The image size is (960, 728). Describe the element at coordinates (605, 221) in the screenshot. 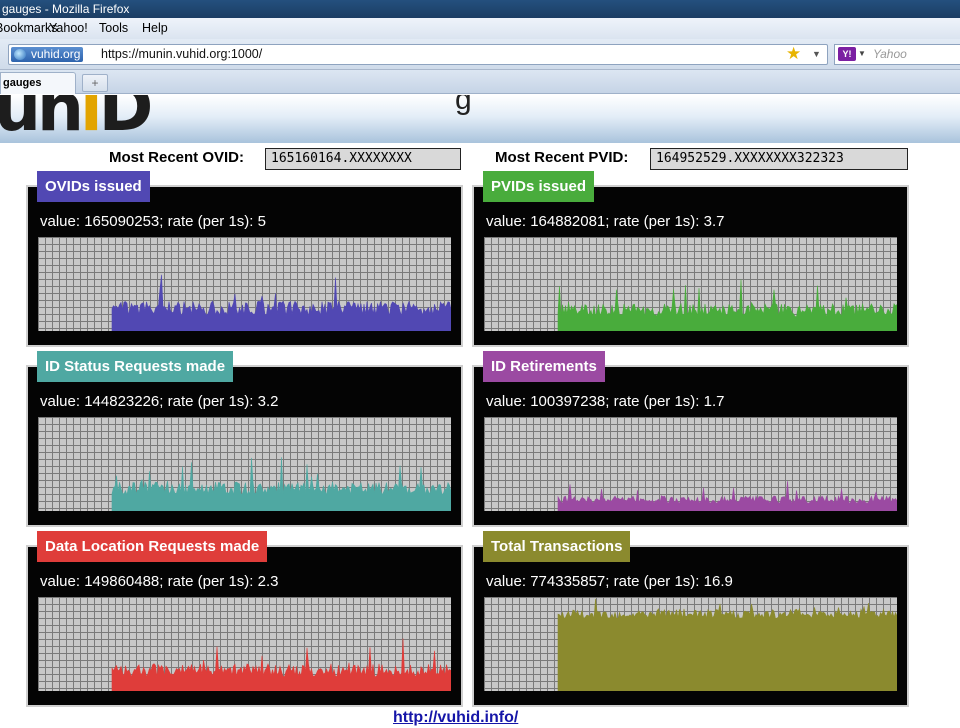

I see `gauge-value-text: value: 164882081; rate (per 1s): 3.7` at that location.